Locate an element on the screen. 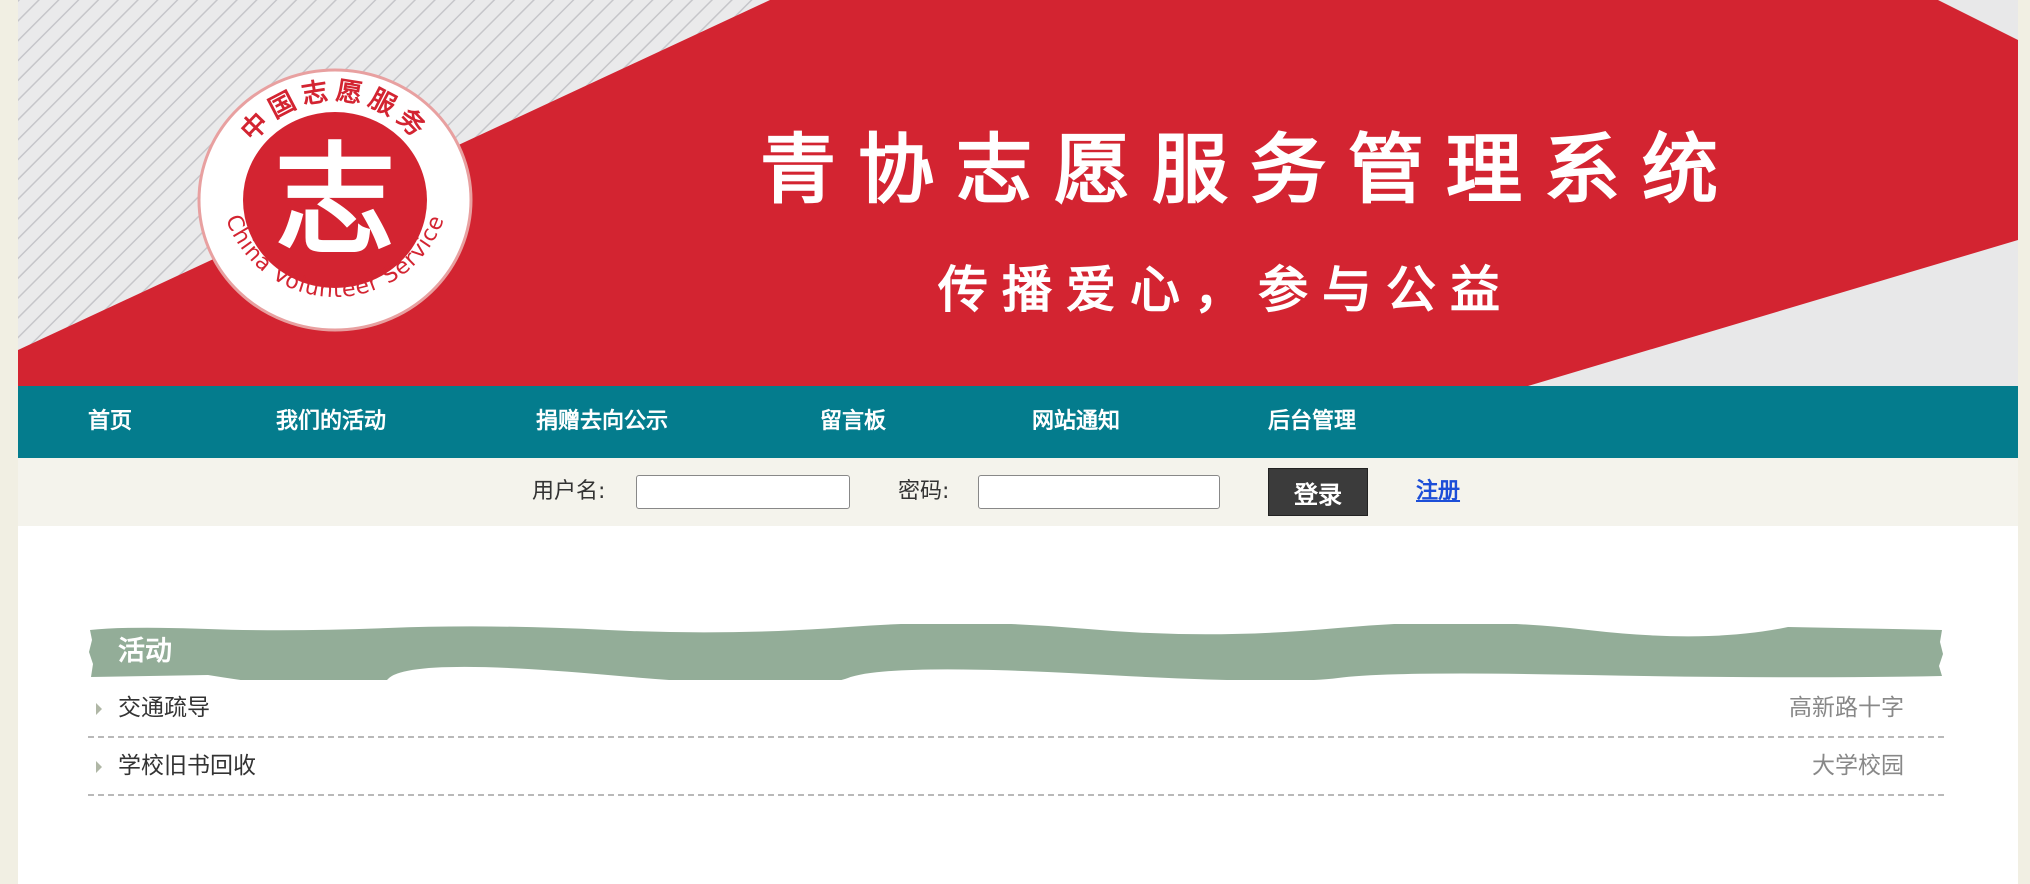  username-label: 用户名: is located at coordinates (569, 491).